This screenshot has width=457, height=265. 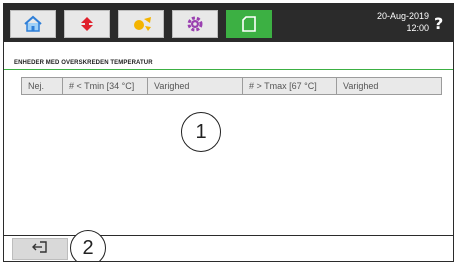 What do you see at coordinates (402, 16) in the screenshot?
I see `date-text: 20-Aug-2019` at bounding box center [402, 16].